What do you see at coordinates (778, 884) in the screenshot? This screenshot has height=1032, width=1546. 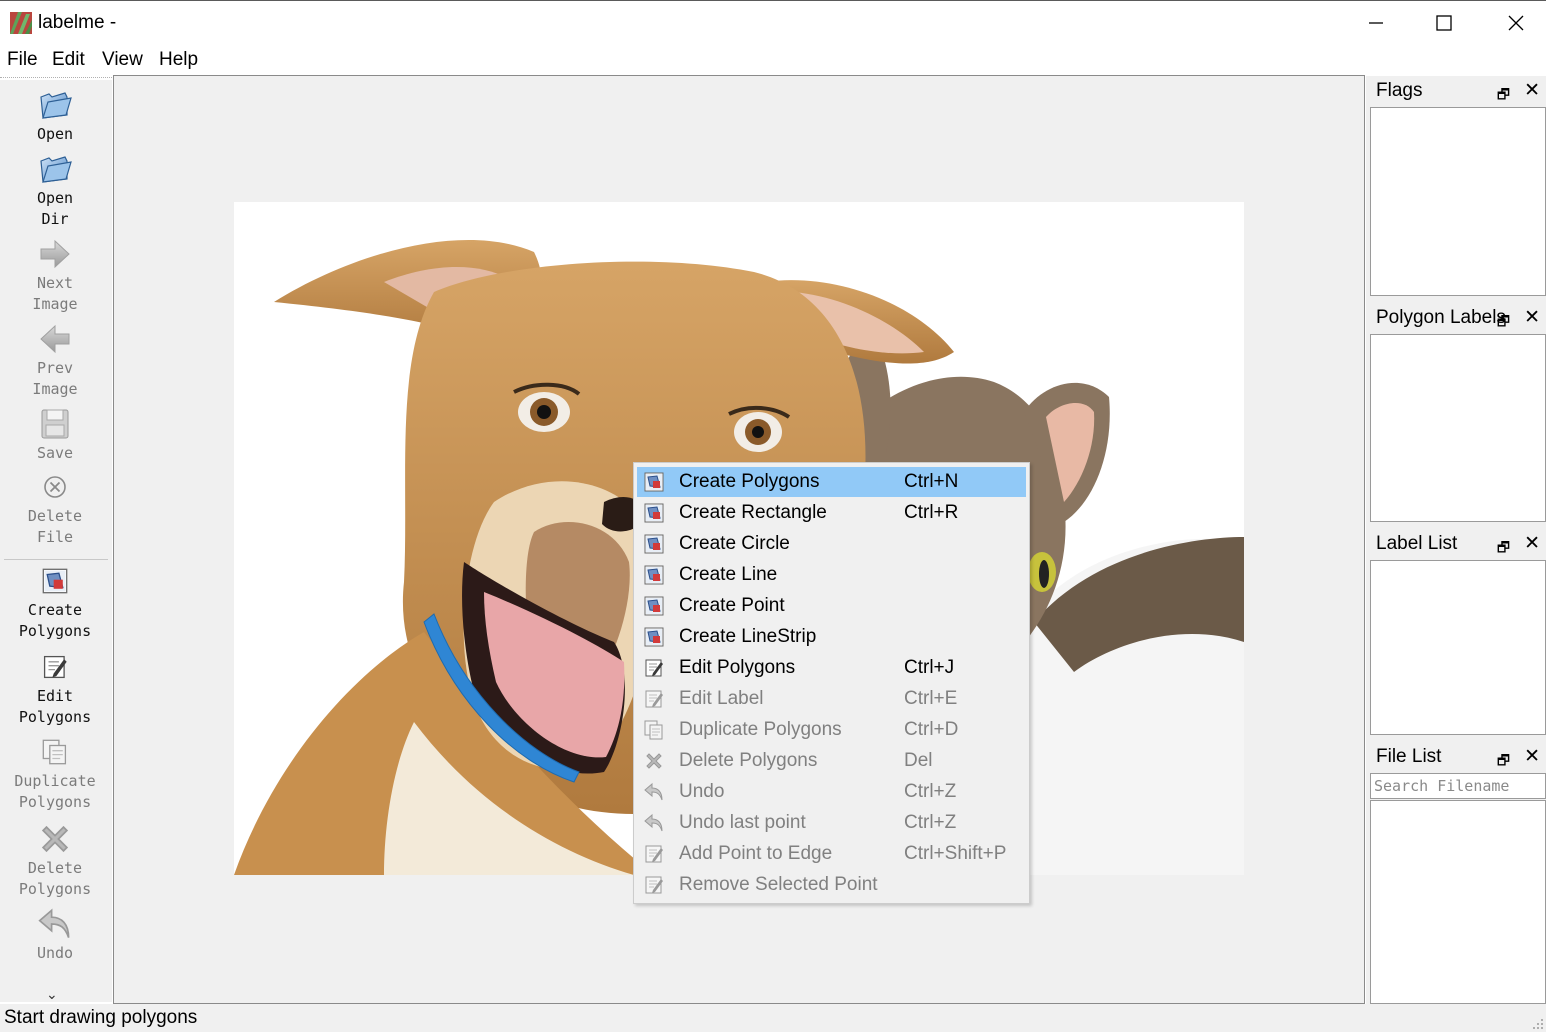 I see `ctx-label: Remove Selected Point` at bounding box center [778, 884].